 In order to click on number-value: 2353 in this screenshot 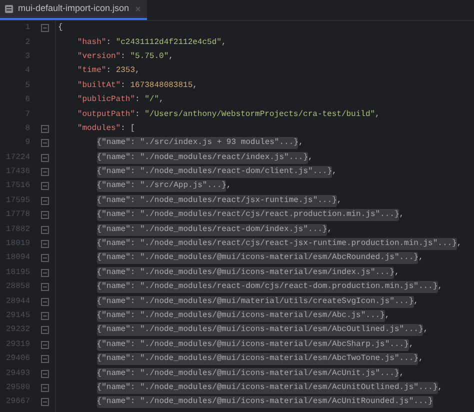, I will do `click(126, 71)`.